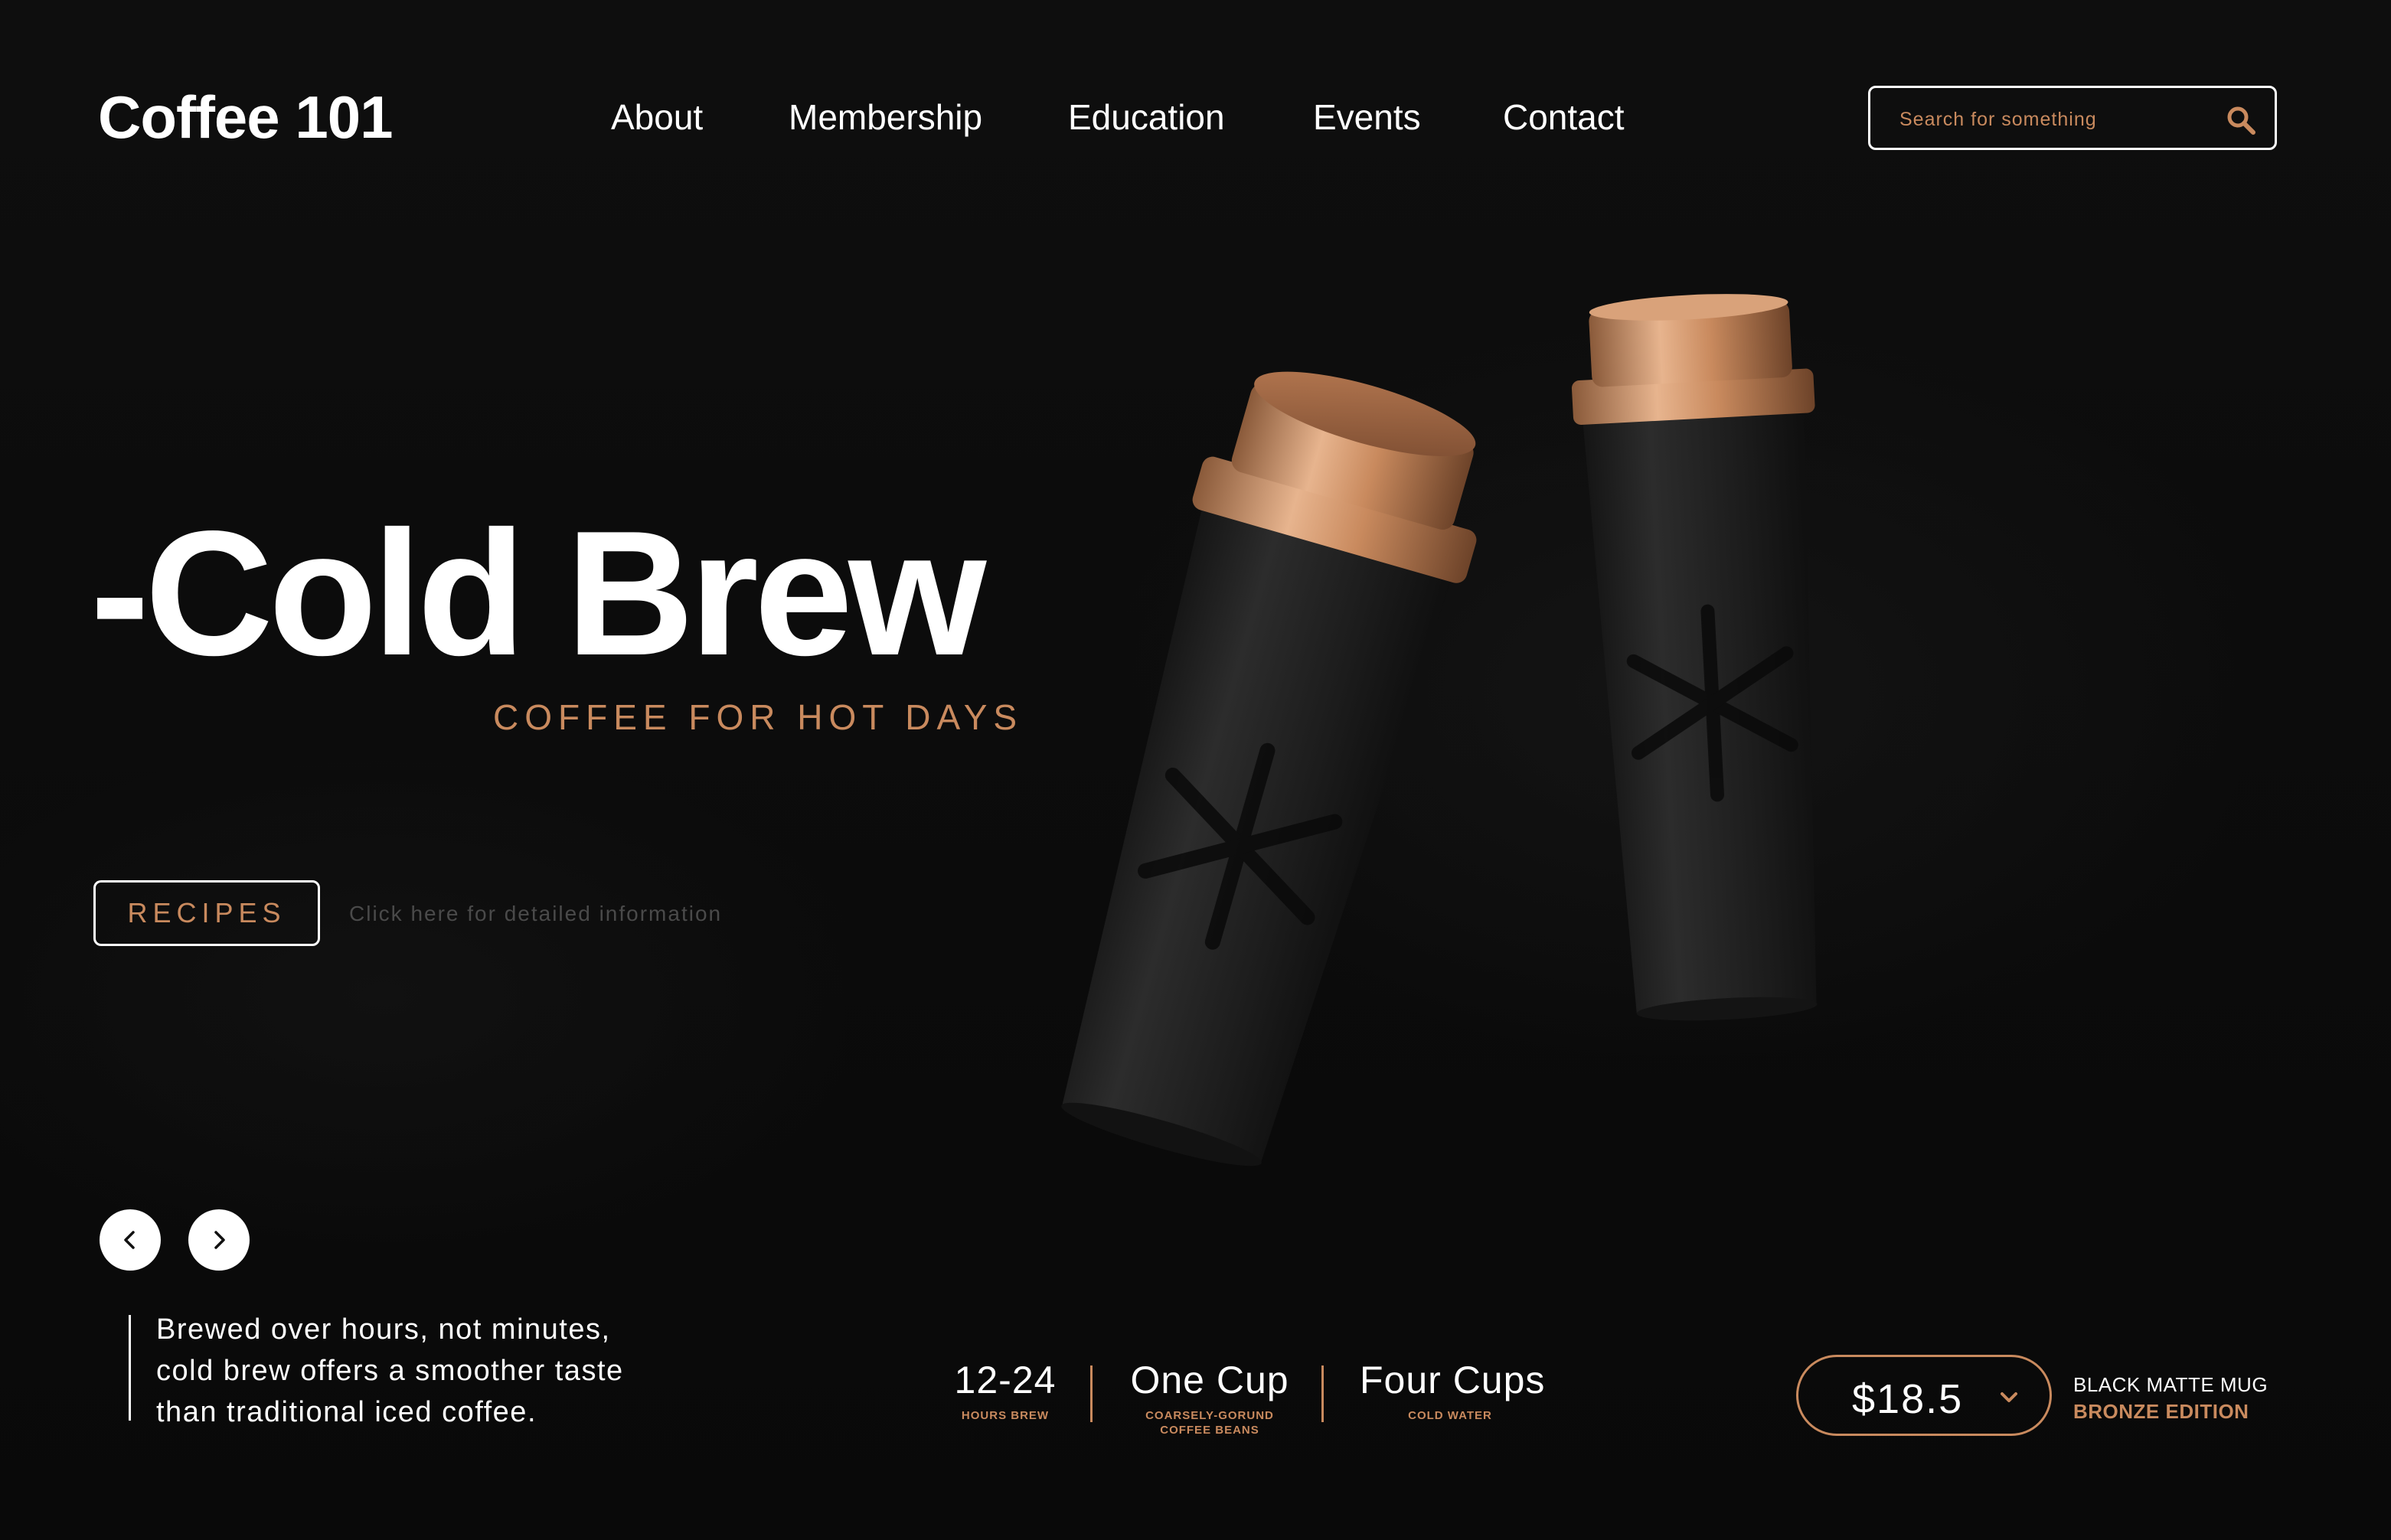 Image resolution: width=2391 pixels, height=1540 pixels. I want to click on nav-item-events: Events, so click(1367, 117).